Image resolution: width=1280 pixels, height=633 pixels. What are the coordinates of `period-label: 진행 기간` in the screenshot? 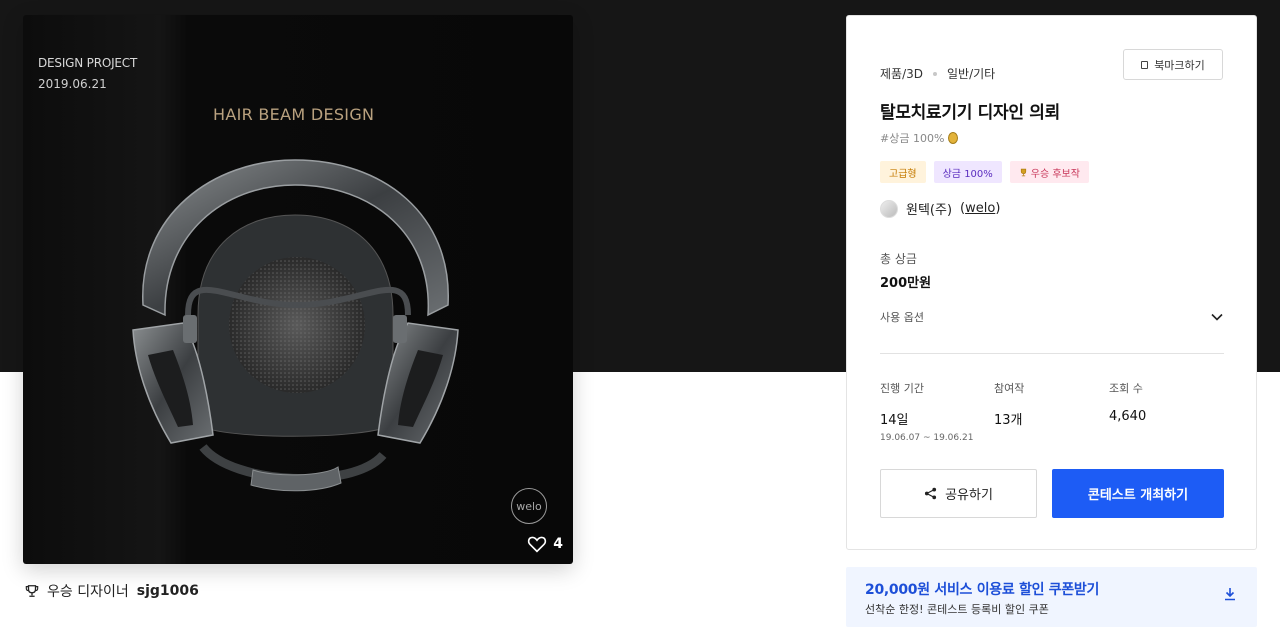 It's located at (902, 388).